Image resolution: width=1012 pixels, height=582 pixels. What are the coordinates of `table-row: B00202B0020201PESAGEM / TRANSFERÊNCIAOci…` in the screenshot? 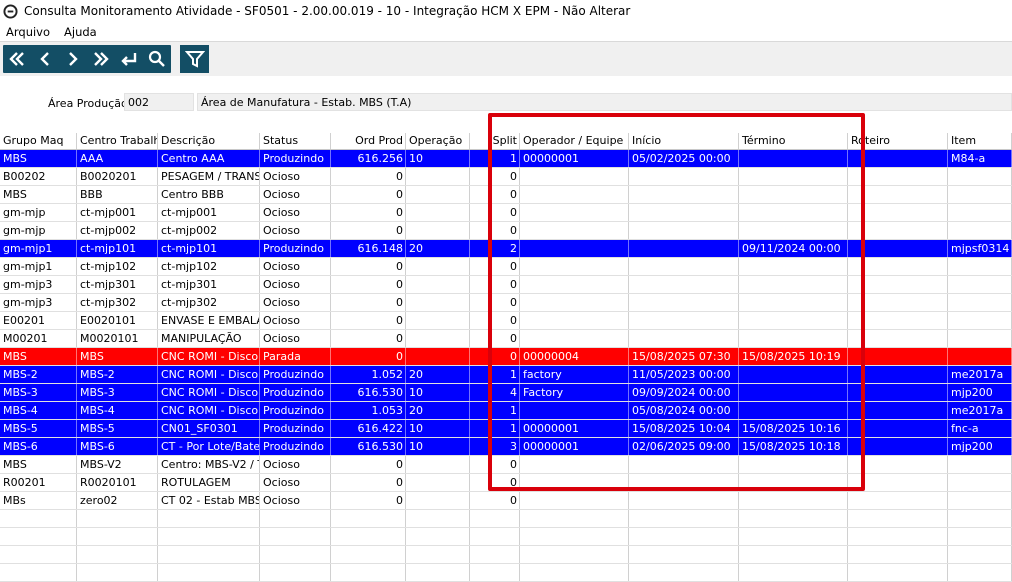 It's located at (506, 177).